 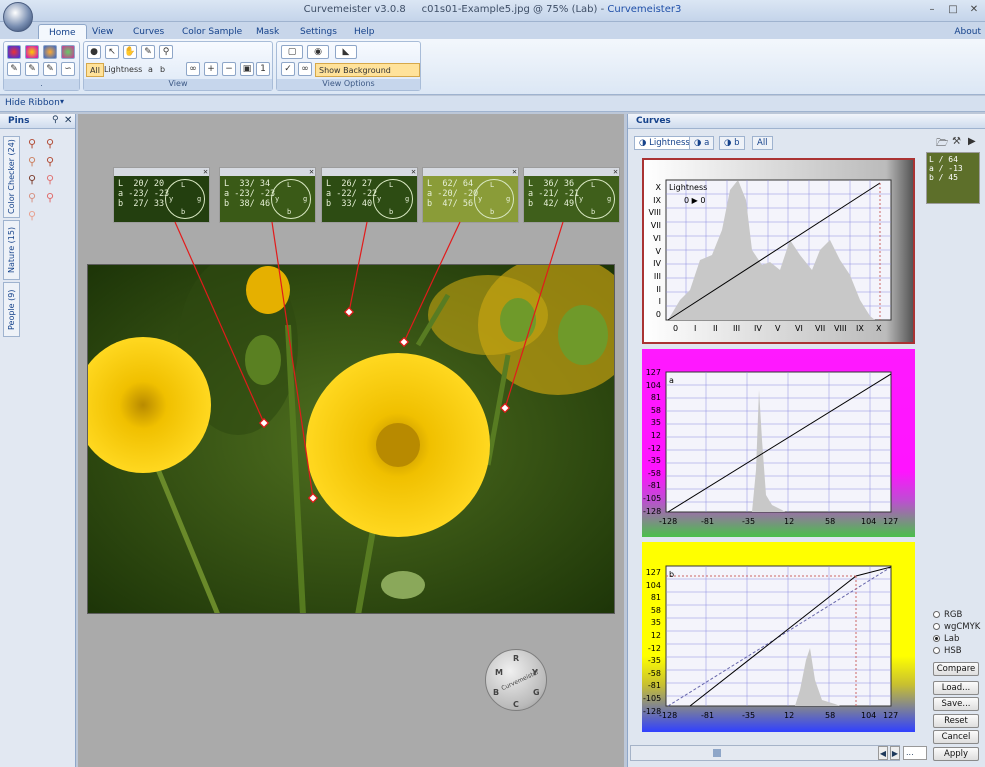 I want to click on b-curve-label: b, so click(x=672, y=574).